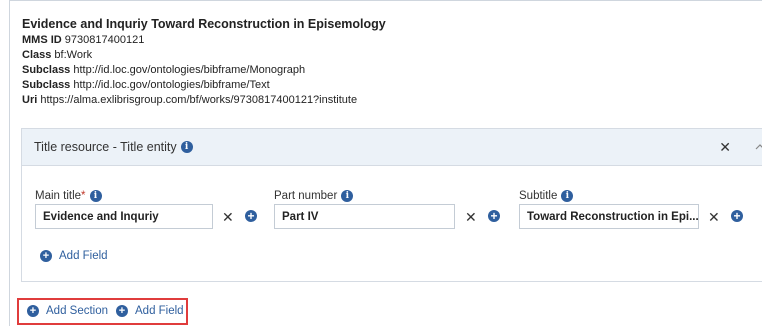  What do you see at coordinates (42, 40) in the screenshot?
I see `mms-id-label: MMS ID` at bounding box center [42, 40].